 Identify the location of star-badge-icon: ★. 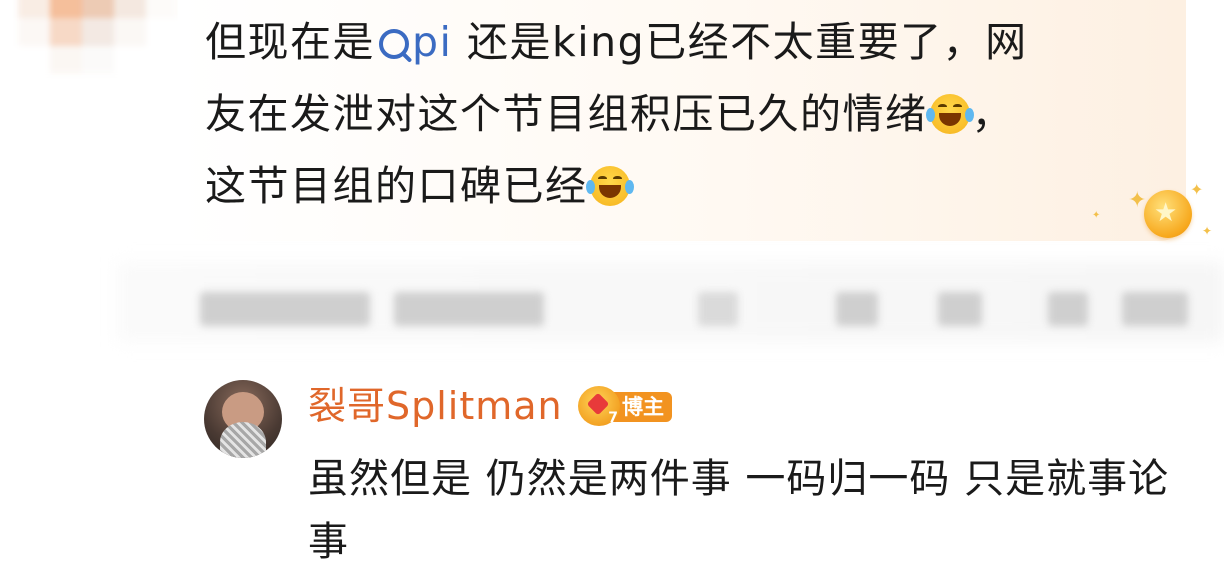
(1168, 214).